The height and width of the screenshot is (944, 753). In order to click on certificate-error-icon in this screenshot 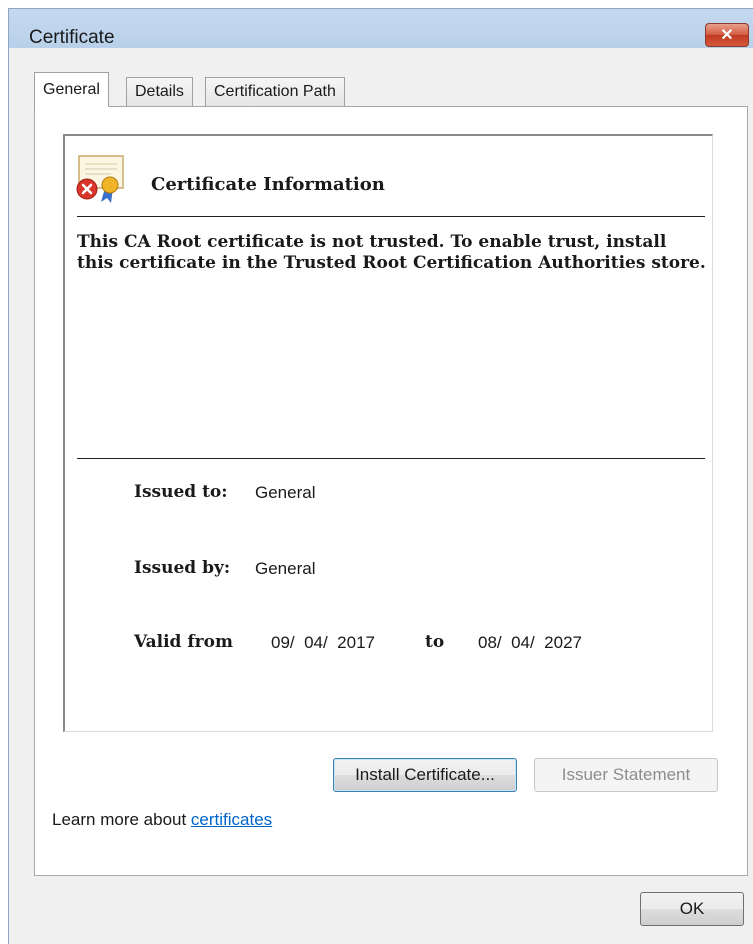, I will do `click(100, 179)`.